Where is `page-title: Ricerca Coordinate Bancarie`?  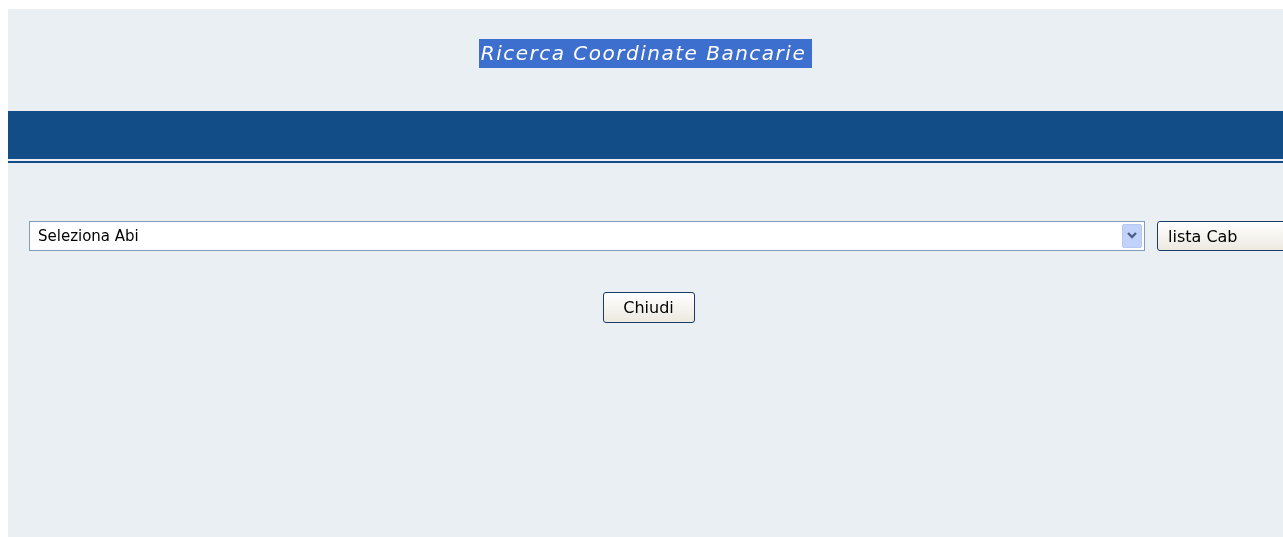
page-title: Ricerca Coordinate Bancarie is located at coordinates (645, 53).